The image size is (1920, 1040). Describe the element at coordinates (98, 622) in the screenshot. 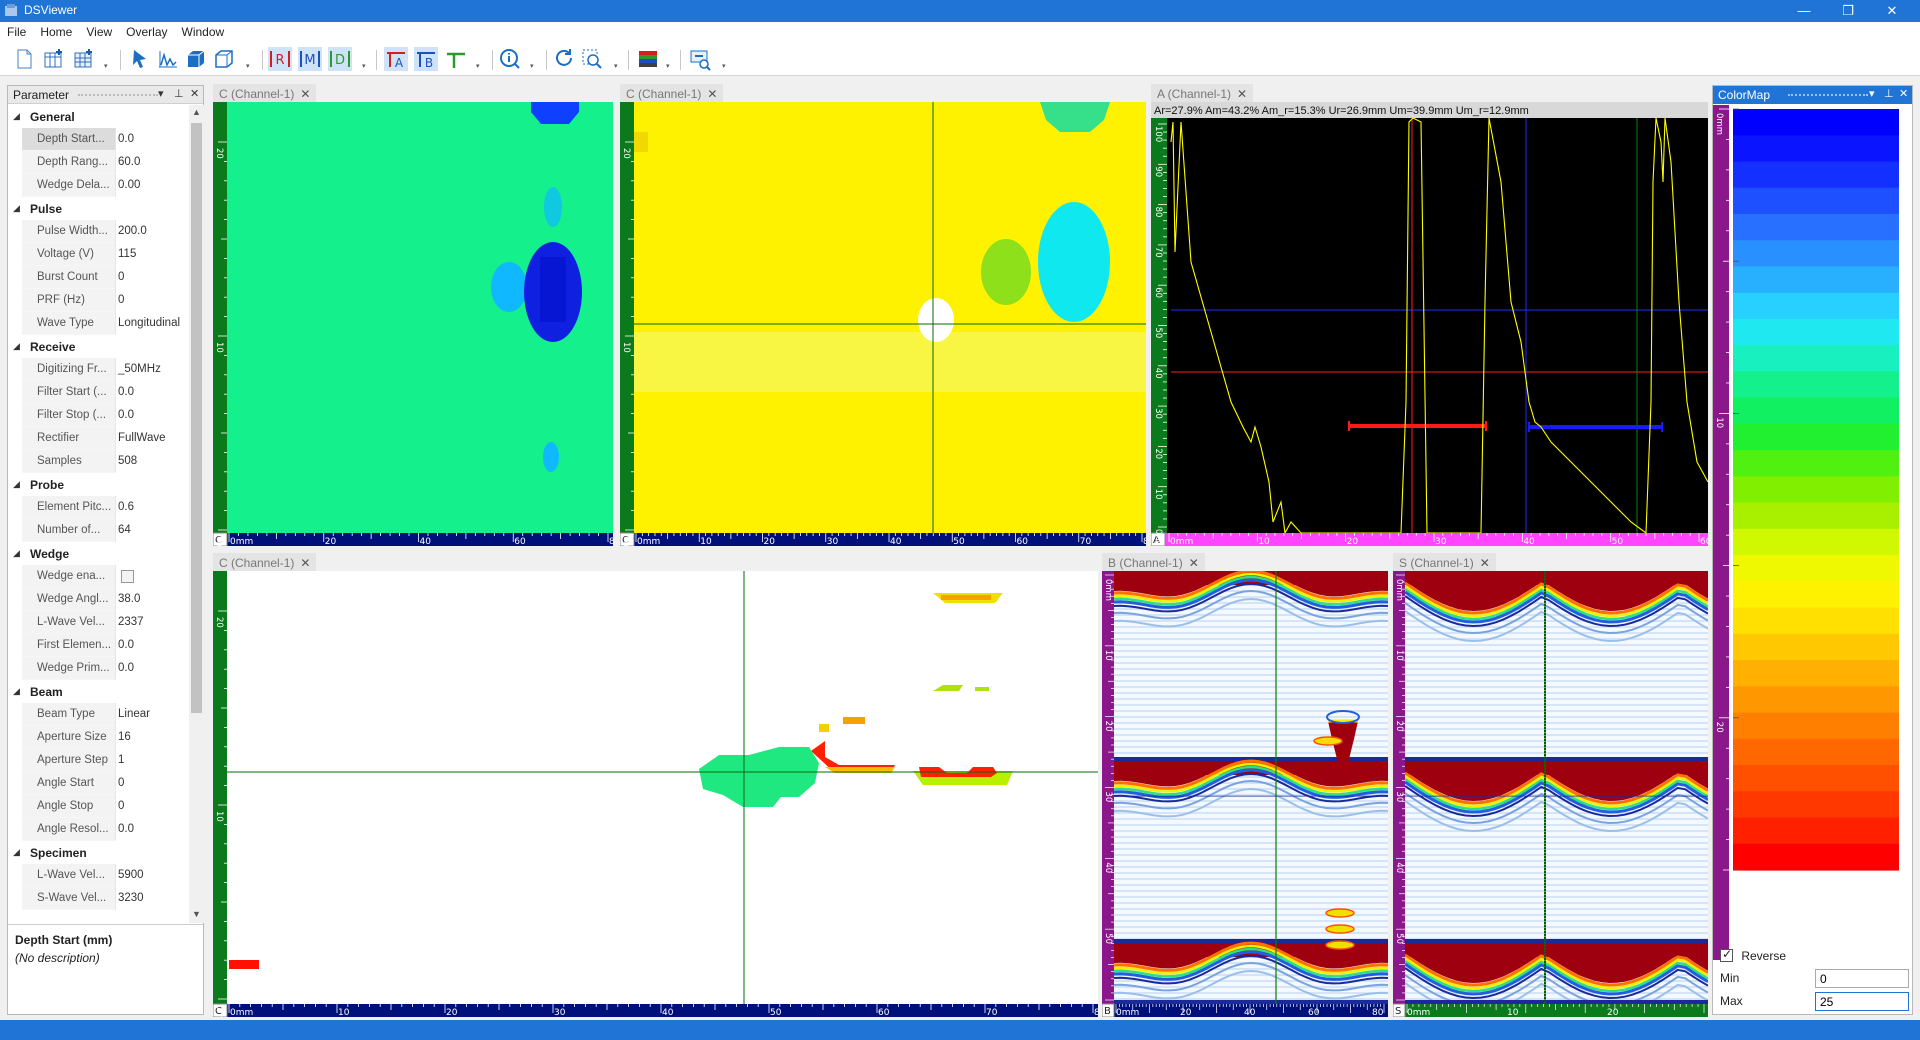

I see `property-row: L-Wave Vel... 2337` at that location.